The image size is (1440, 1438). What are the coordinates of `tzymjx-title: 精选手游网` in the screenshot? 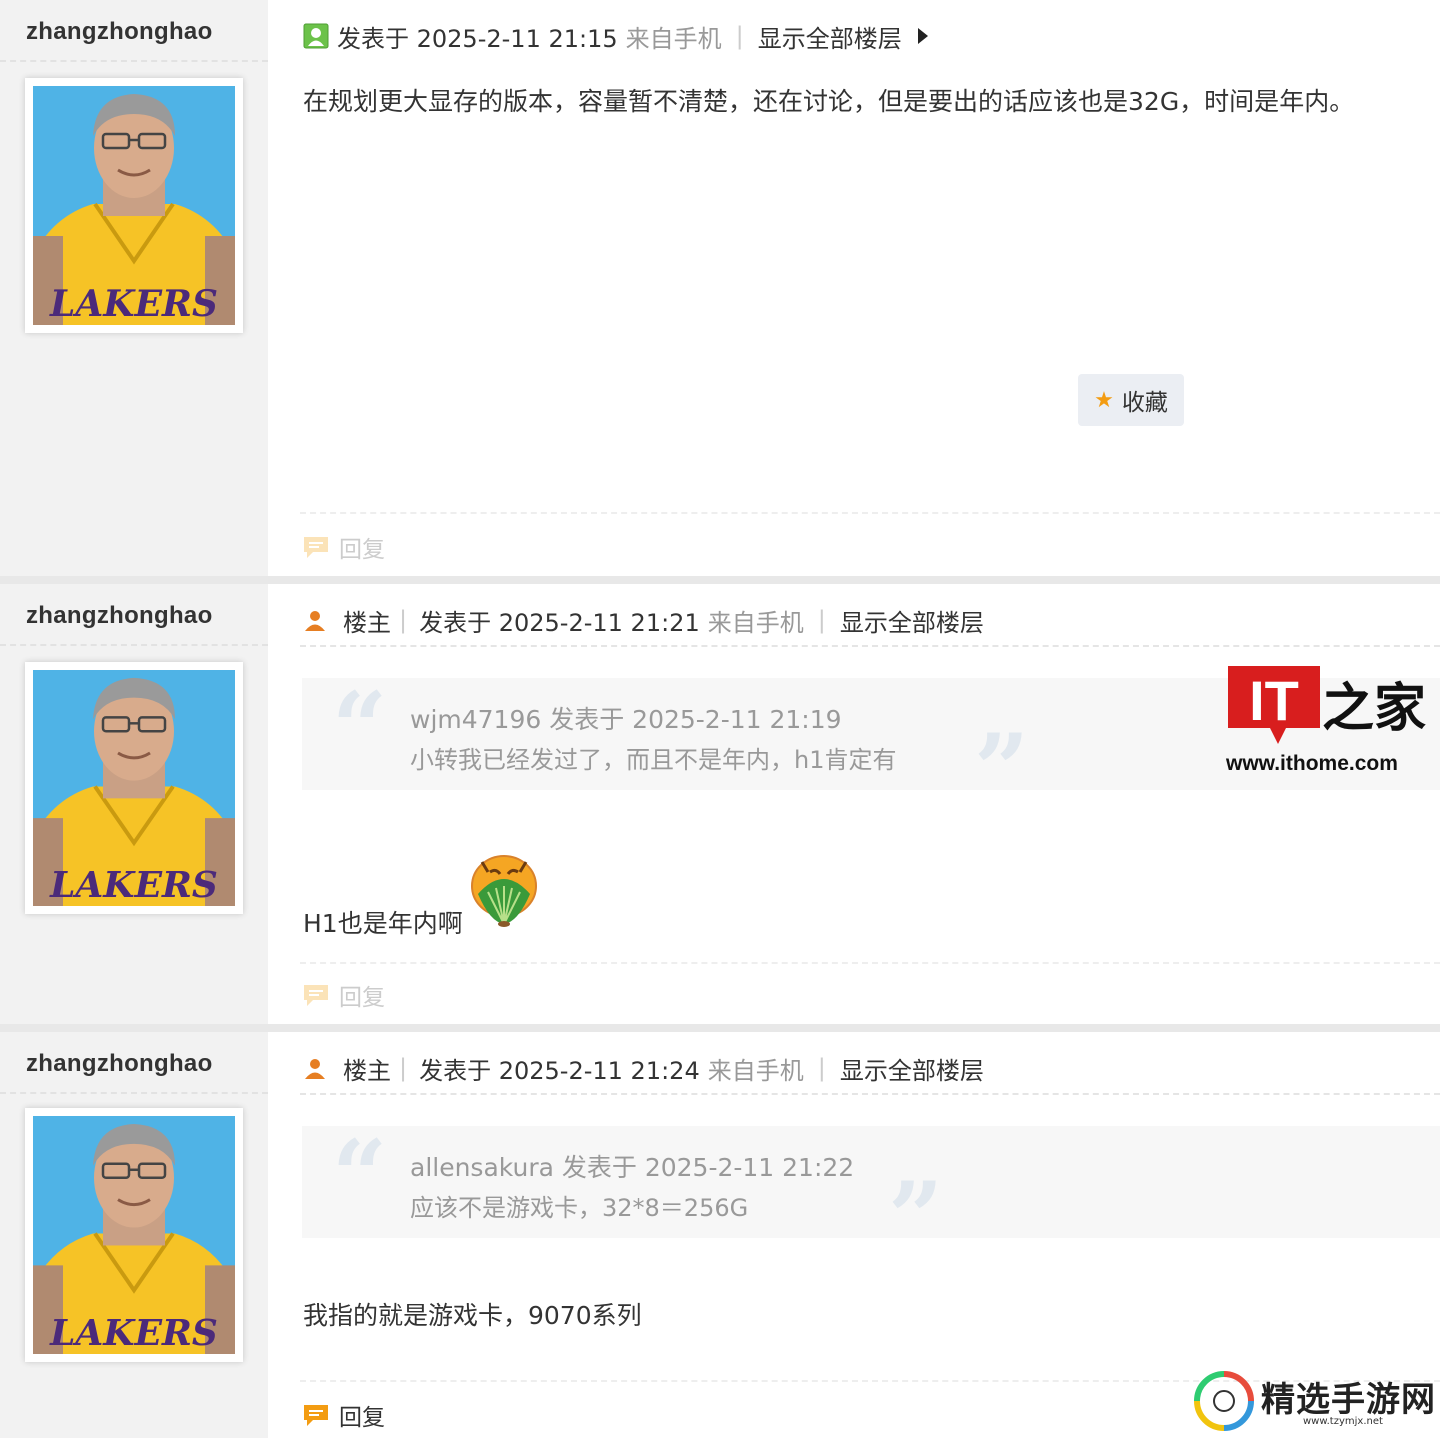 It's located at (1348, 1400).